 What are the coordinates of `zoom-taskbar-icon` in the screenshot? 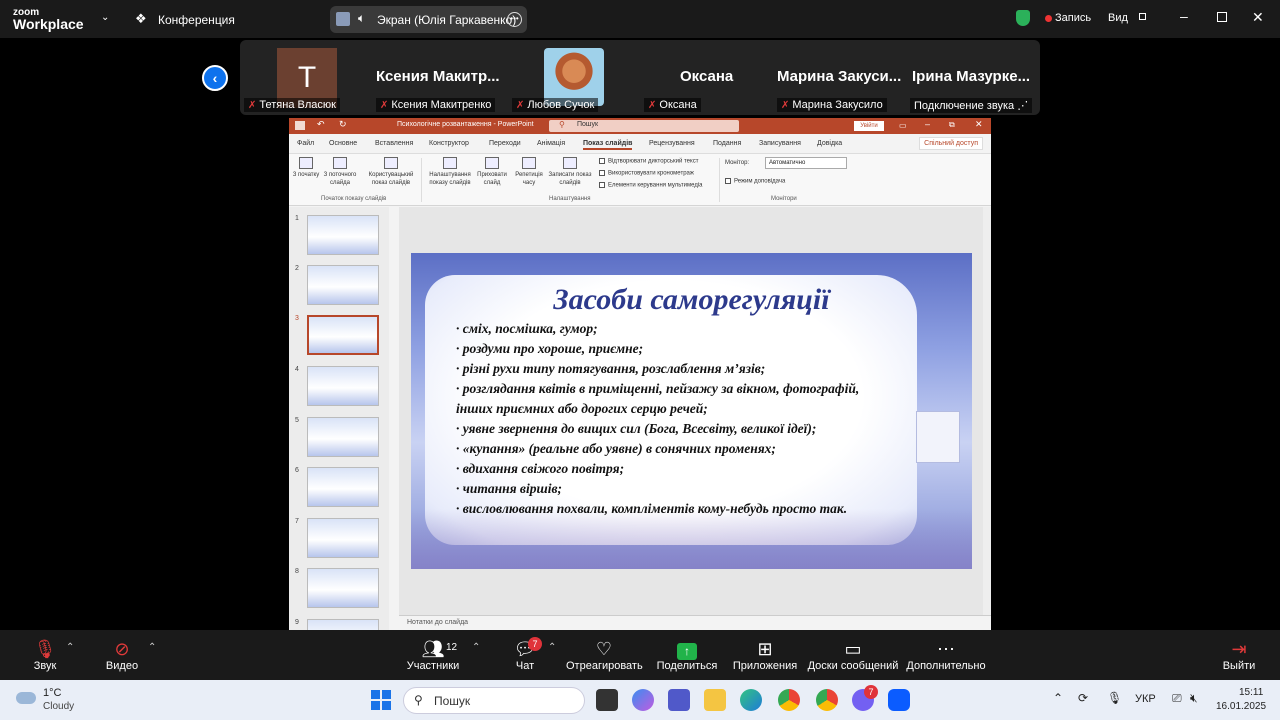 It's located at (899, 700).